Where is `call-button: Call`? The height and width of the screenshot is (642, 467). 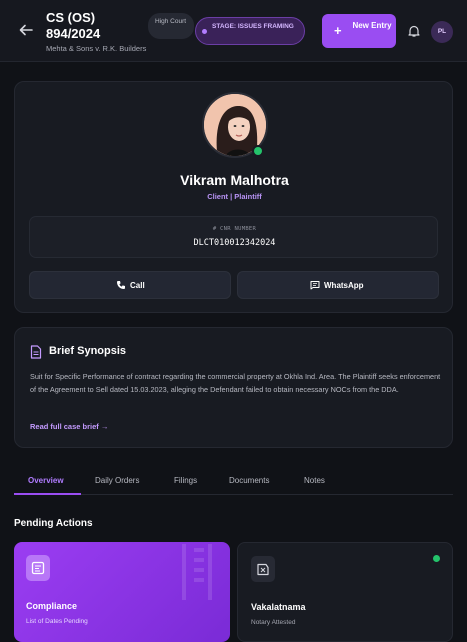
call-button: Call is located at coordinates (130, 285).